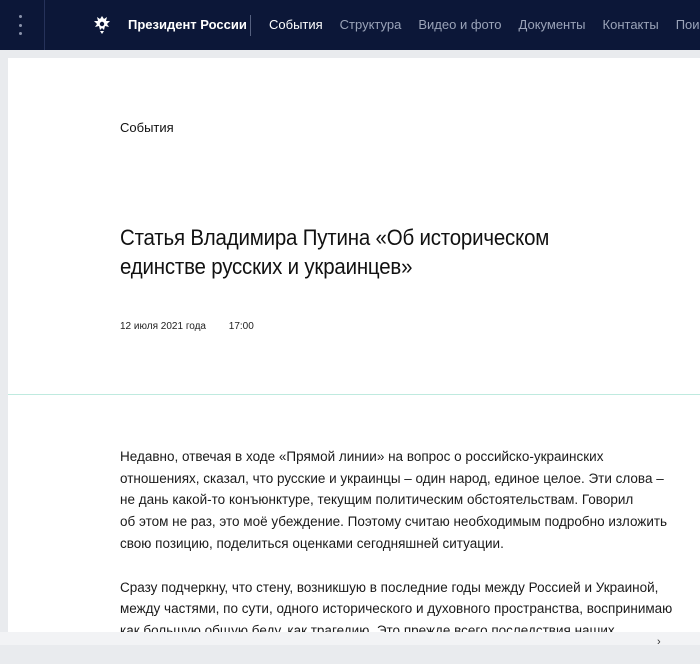 Image resolution: width=700 pixels, height=664 pixels. I want to click on article-meta: 12 июля 2021 года 17:00, so click(187, 326).